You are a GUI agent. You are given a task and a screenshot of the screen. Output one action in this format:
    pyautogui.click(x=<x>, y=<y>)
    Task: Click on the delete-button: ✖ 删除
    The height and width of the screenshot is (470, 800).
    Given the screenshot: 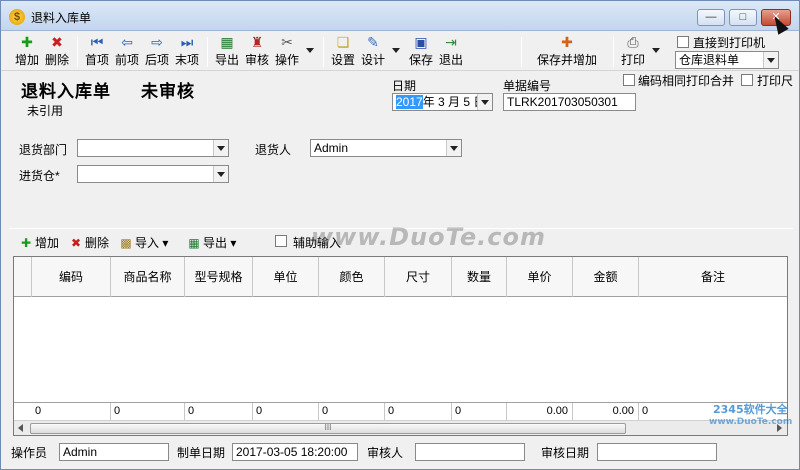 What is the action you would take?
    pyautogui.click(x=57, y=52)
    